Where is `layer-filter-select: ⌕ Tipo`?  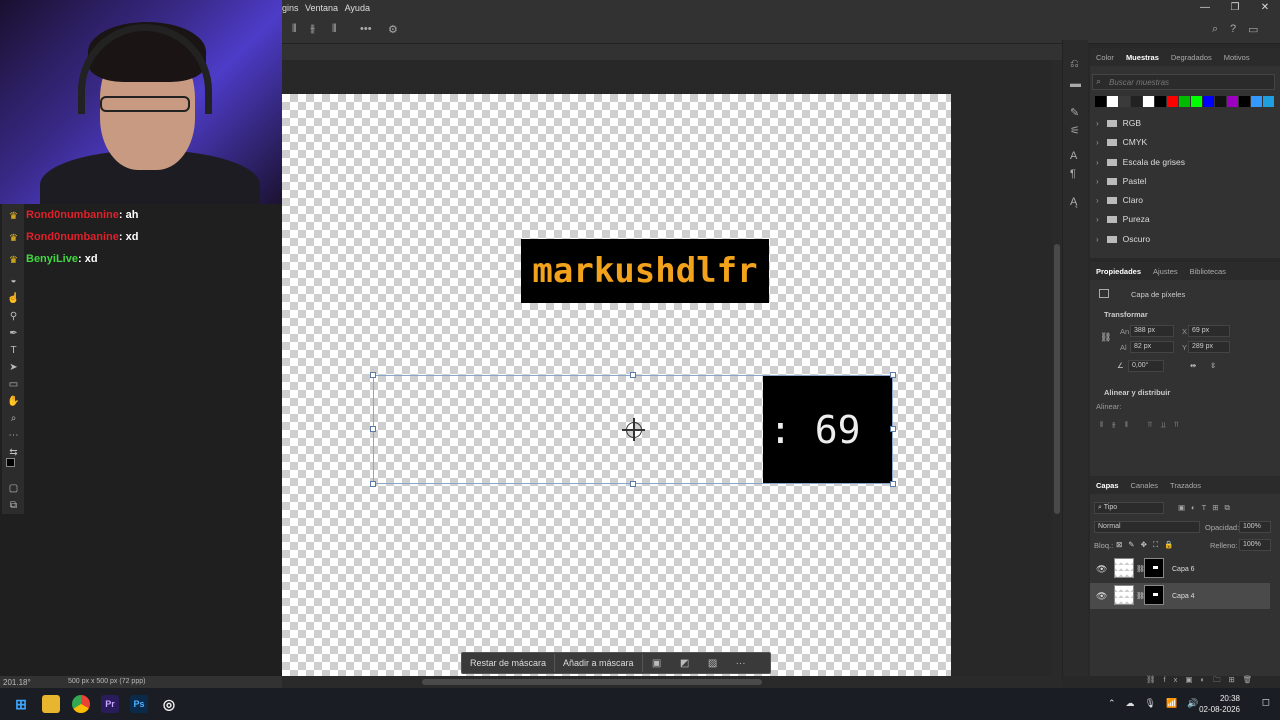
layer-filter-select: ⌕ Tipo is located at coordinates (1129, 508).